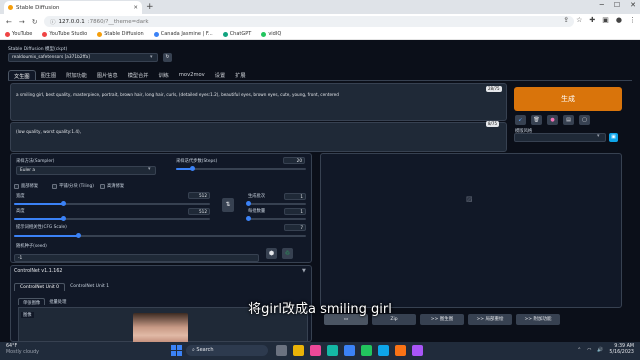 This screenshot has height=360, width=640. What do you see at coordinates (264, 34) in the screenshot?
I see `vidiq-icon` at bounding box center [264, 34].